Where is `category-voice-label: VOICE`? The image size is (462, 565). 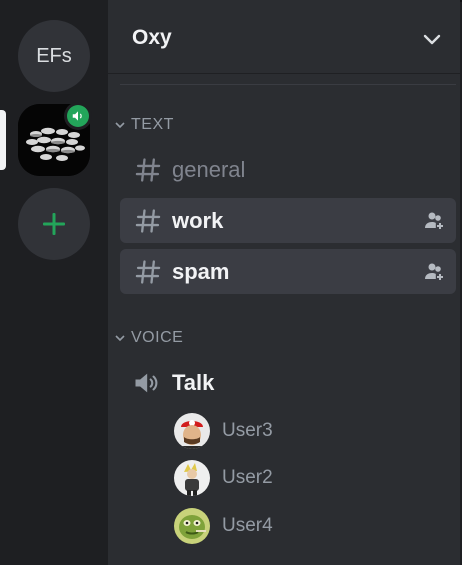 category-voice-label: VOICE is located at coordinates (157, 337).